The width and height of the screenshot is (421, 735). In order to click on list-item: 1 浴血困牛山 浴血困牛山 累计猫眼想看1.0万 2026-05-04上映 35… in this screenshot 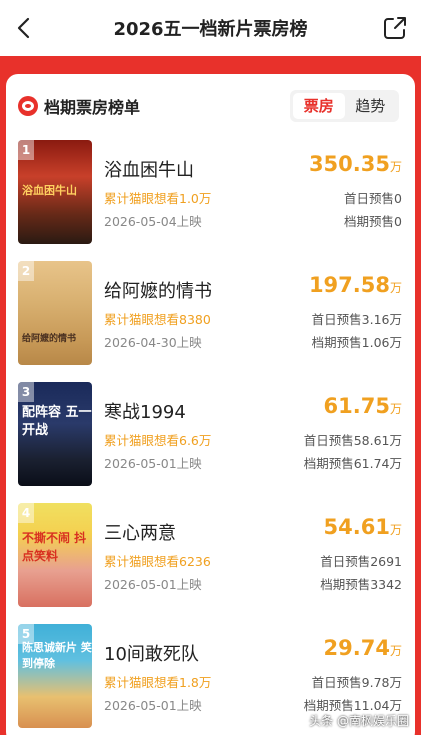, I will do `click(214, 193)`.